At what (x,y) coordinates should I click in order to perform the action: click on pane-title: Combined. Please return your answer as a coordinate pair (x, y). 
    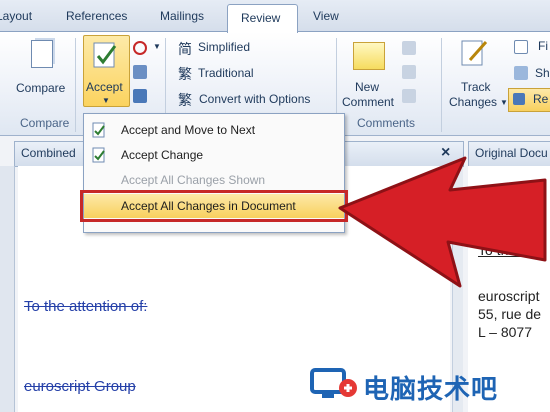
    Looking at the image, I should click on (48, 153).